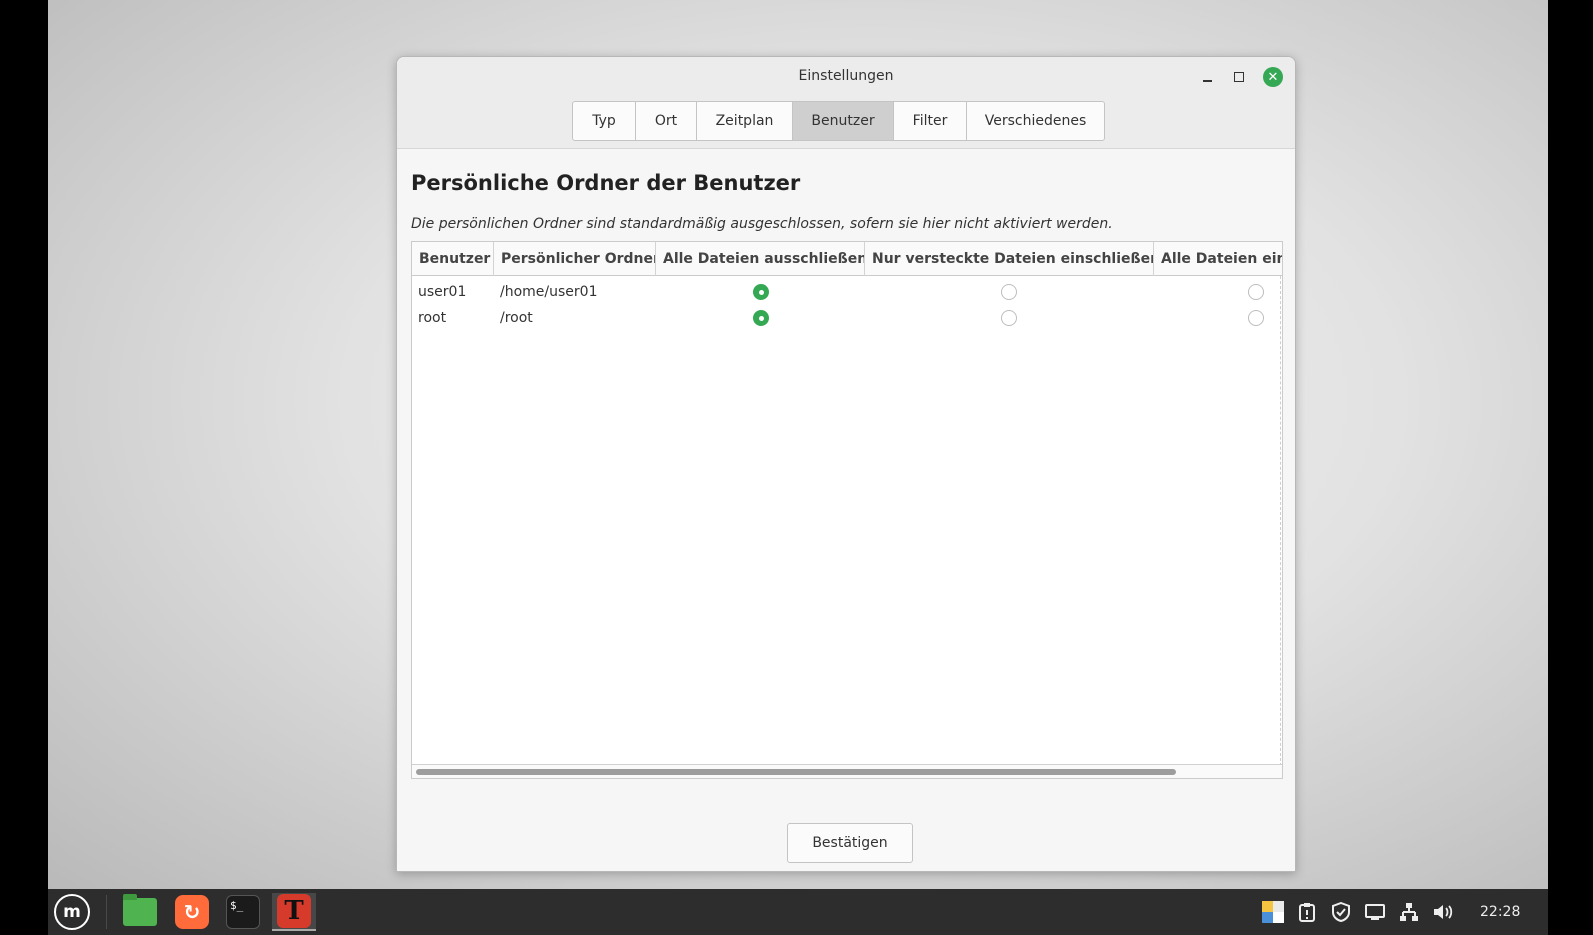 The height and width of the screenshot is (935, 1593). What do you see at coordinates (847, 292) in the screenshot?
I see `table-row: user01 /home/user01` at bounding box center [847, 292].